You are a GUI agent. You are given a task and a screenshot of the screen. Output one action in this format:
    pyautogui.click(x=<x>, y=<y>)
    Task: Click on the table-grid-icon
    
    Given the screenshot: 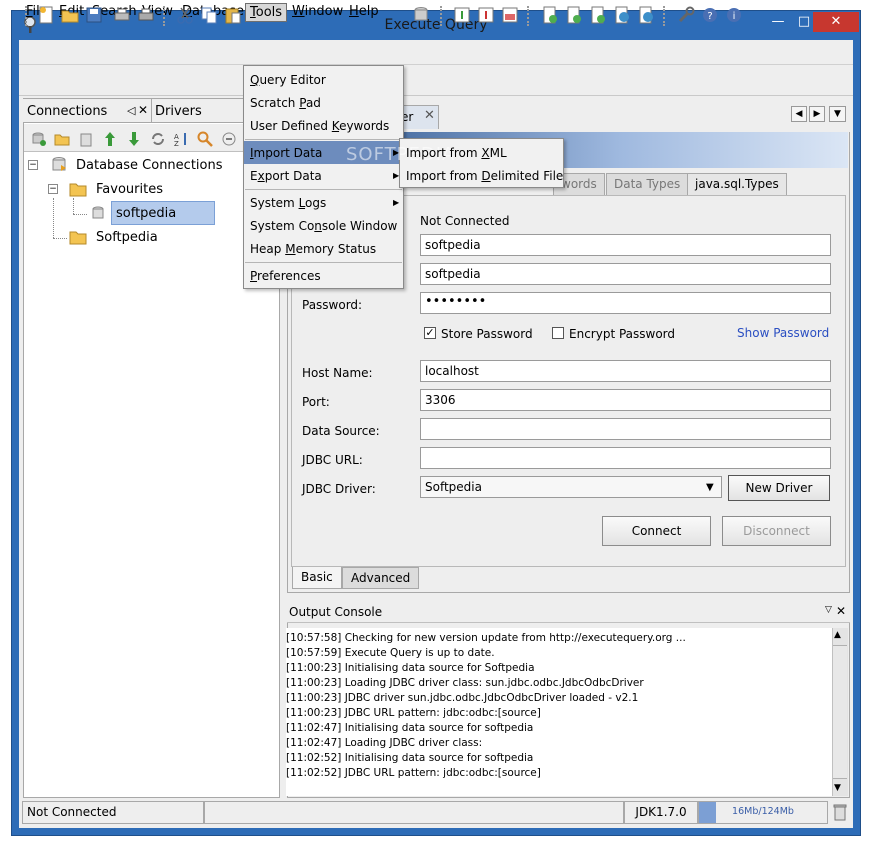 What is the action you would take?
    pyautogui.click(x=510, y=15)
    